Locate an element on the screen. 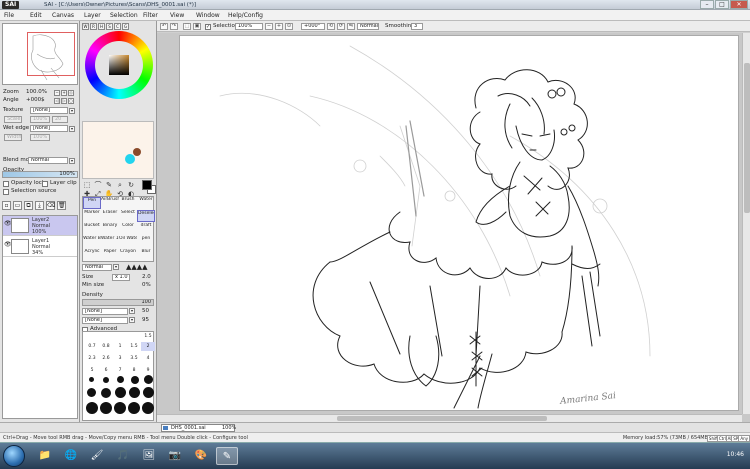 This screenshot has height=469, width=750. brush-size-preset: 2.3 is located at coordinates (92, 358).